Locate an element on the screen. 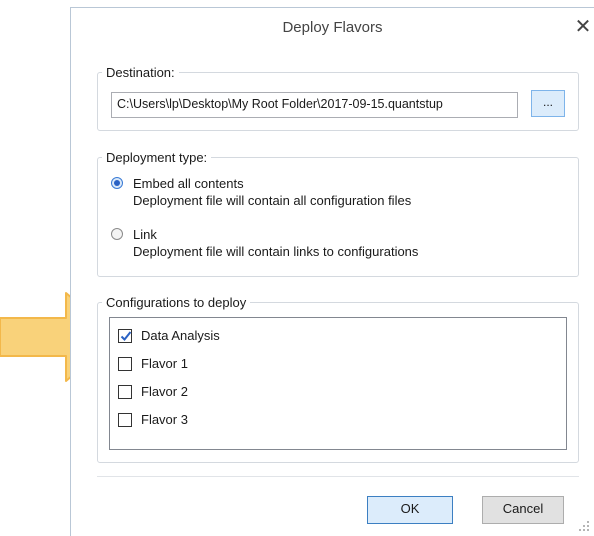  resize-grip-icon is located at coordinates (584, 526).